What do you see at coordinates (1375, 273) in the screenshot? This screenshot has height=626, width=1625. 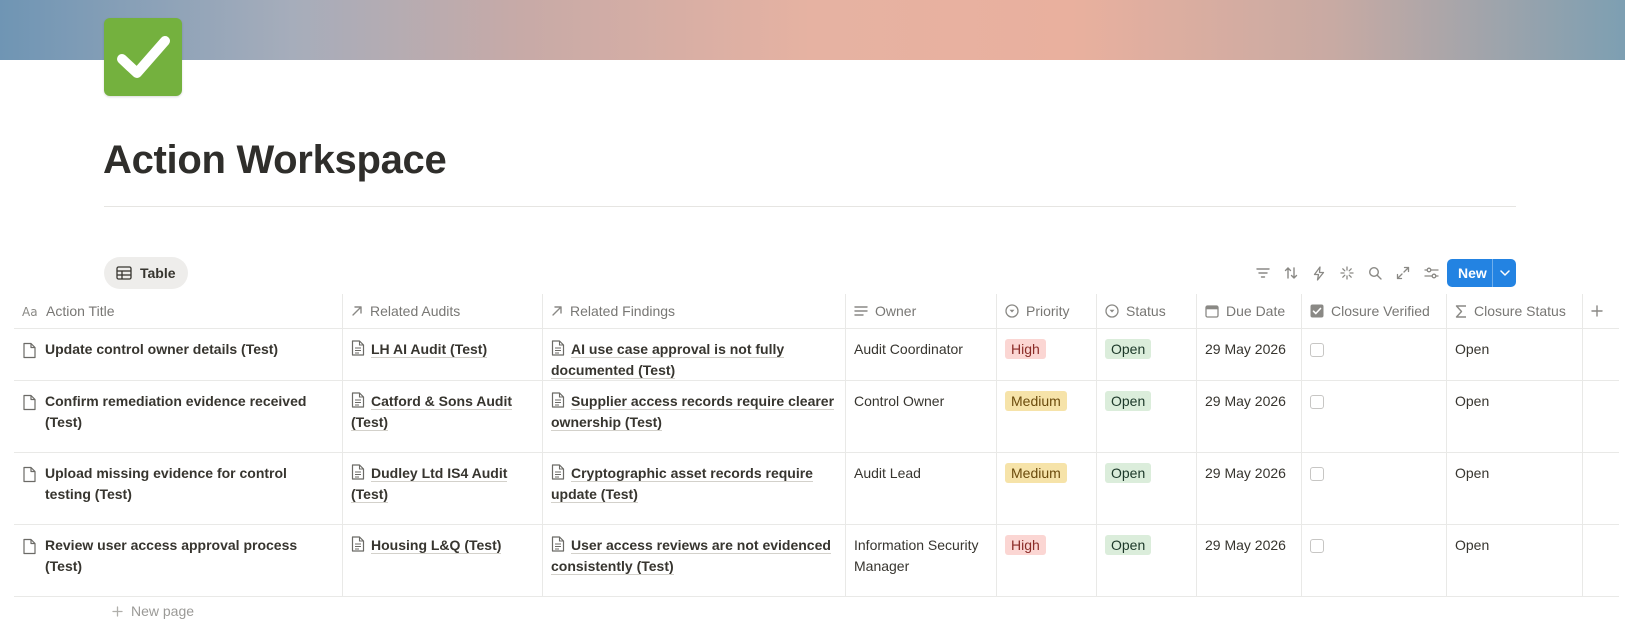 I see `search-icon` at bounding box center [1375, 273].